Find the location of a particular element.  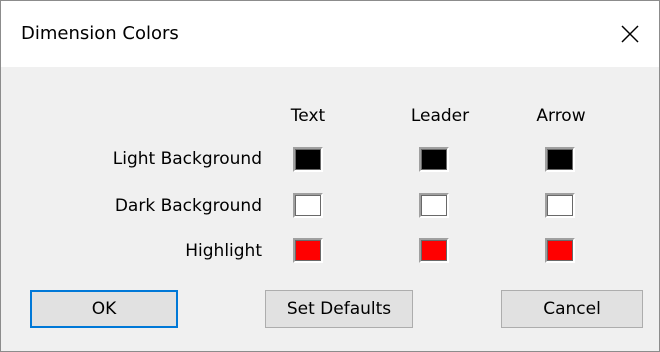

swatch-highlight-leader is located at coordinates (434, 250).